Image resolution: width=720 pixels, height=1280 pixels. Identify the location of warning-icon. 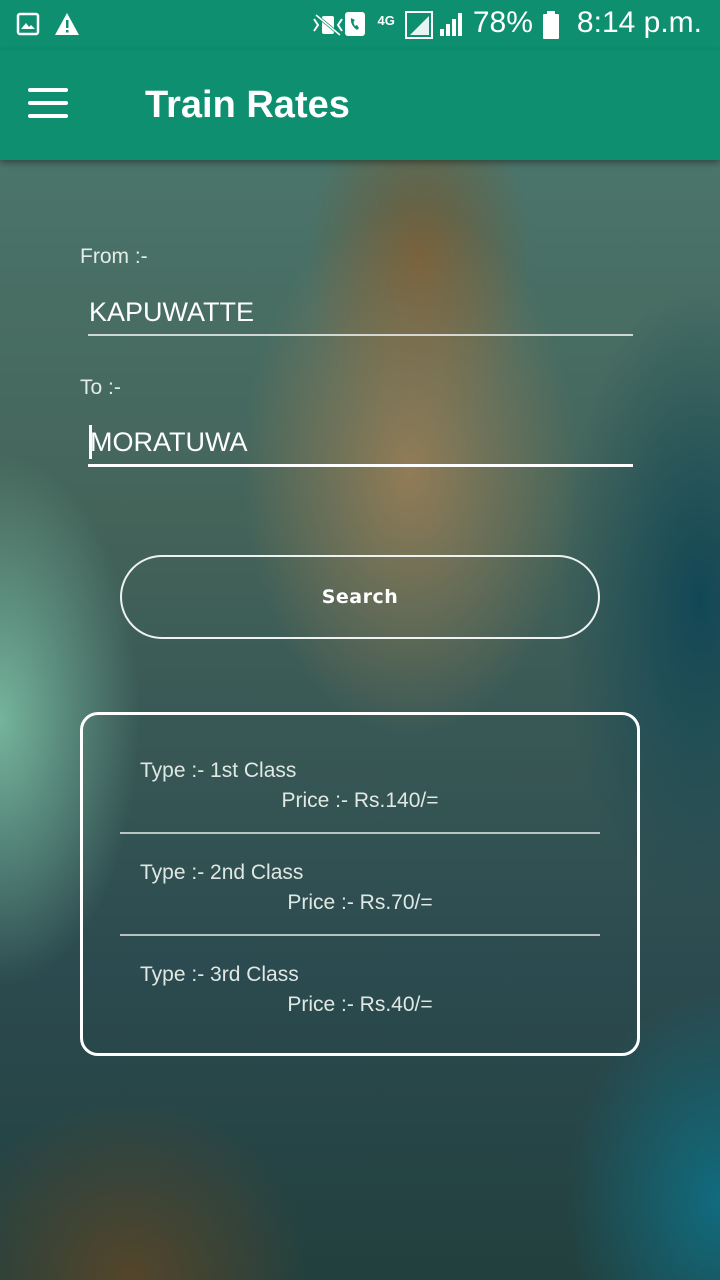
(66, 24).